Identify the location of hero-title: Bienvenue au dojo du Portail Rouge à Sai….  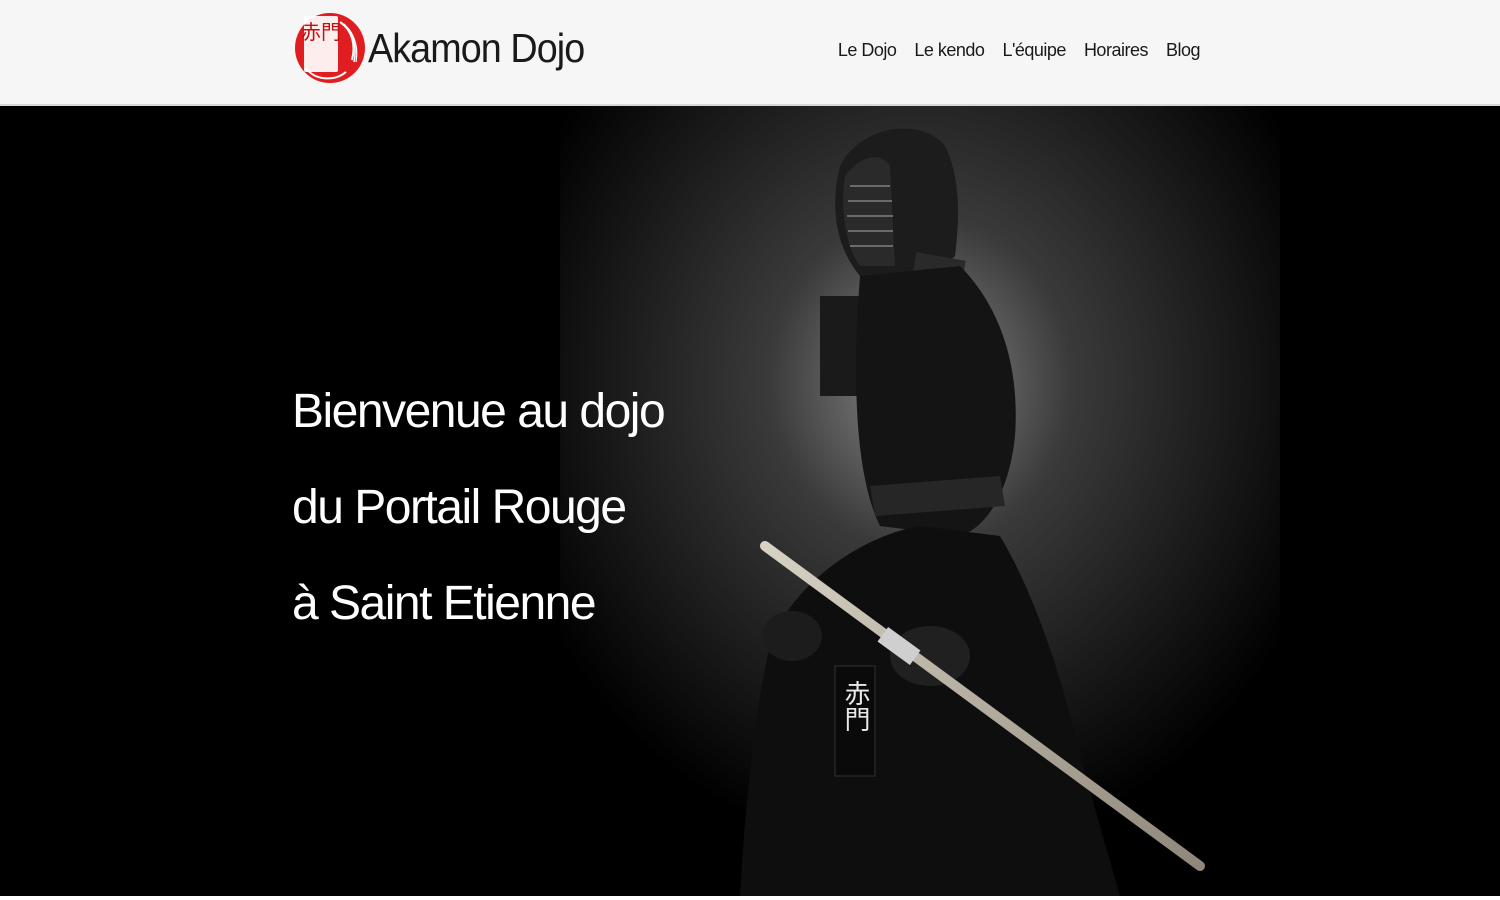
(479, 508).